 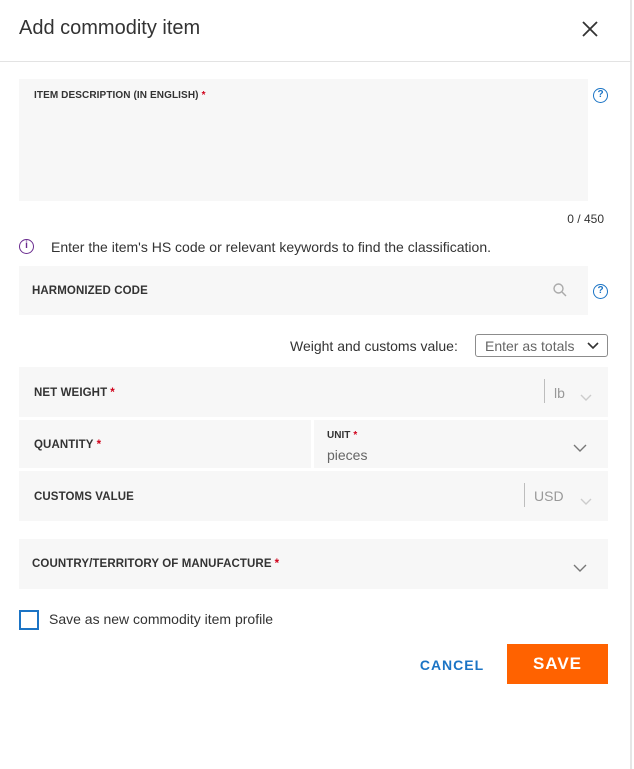 What do you see at coordinates (452, 665) in the screenshot?
I see `cancel-button: CANCEL` at bounding box center [452, 665].